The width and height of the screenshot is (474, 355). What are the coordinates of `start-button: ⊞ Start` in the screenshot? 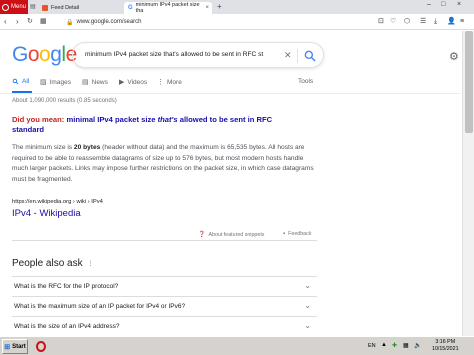 It's located at (15, 346).